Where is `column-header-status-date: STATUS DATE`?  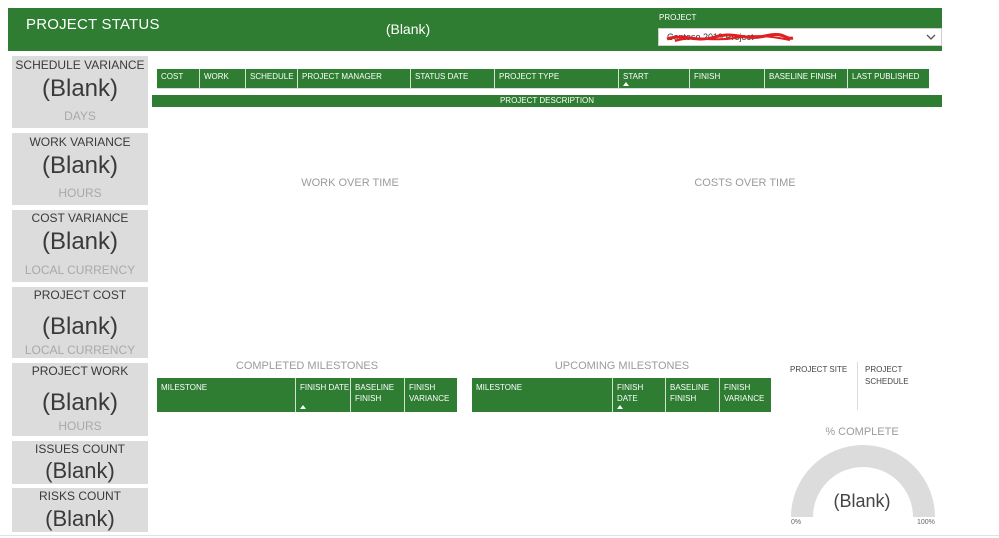
column-header-status-date: STATUS DATE is located at coordinates (453, 78).